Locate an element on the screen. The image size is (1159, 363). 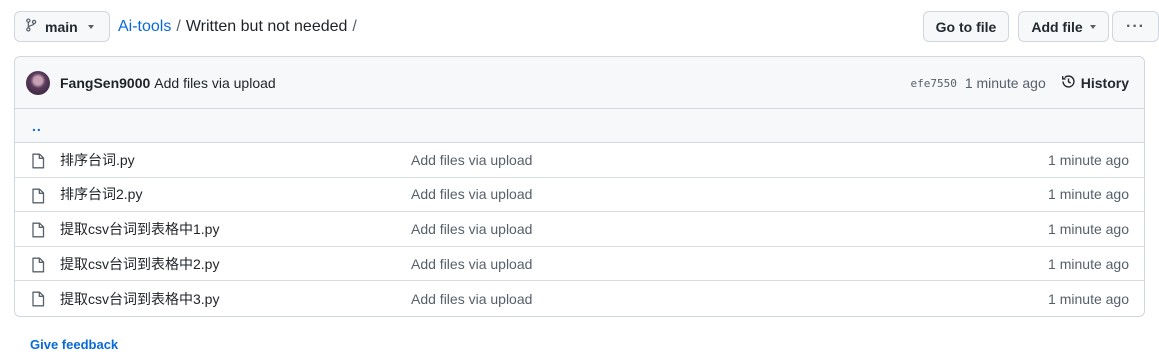
file-name-link: 提取csv台词到表格中1.py is located at coordinates (139, 229).